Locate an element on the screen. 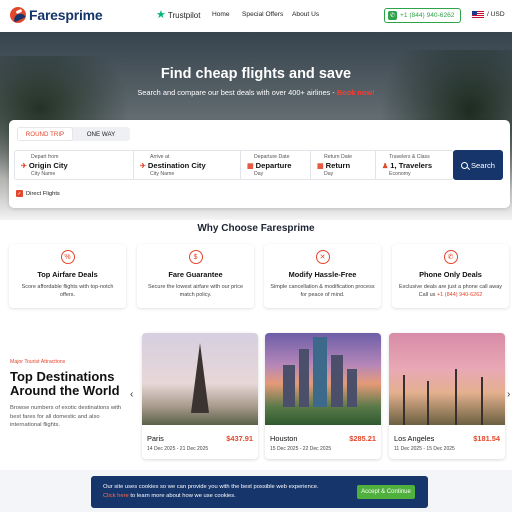  depart-from-value: Origin City is located at coordinates (48, 165).